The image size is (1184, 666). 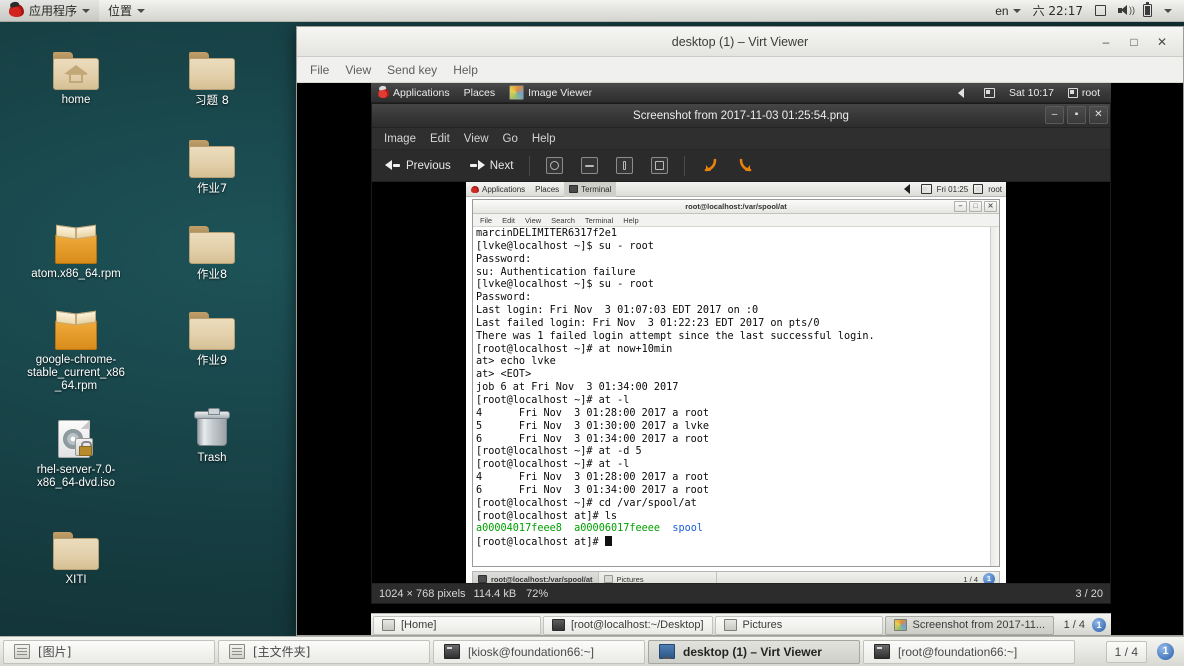 I want to click on host-task-kiosk-terminal: [kiosk@foundation66:~], so click(x=539, y=651).